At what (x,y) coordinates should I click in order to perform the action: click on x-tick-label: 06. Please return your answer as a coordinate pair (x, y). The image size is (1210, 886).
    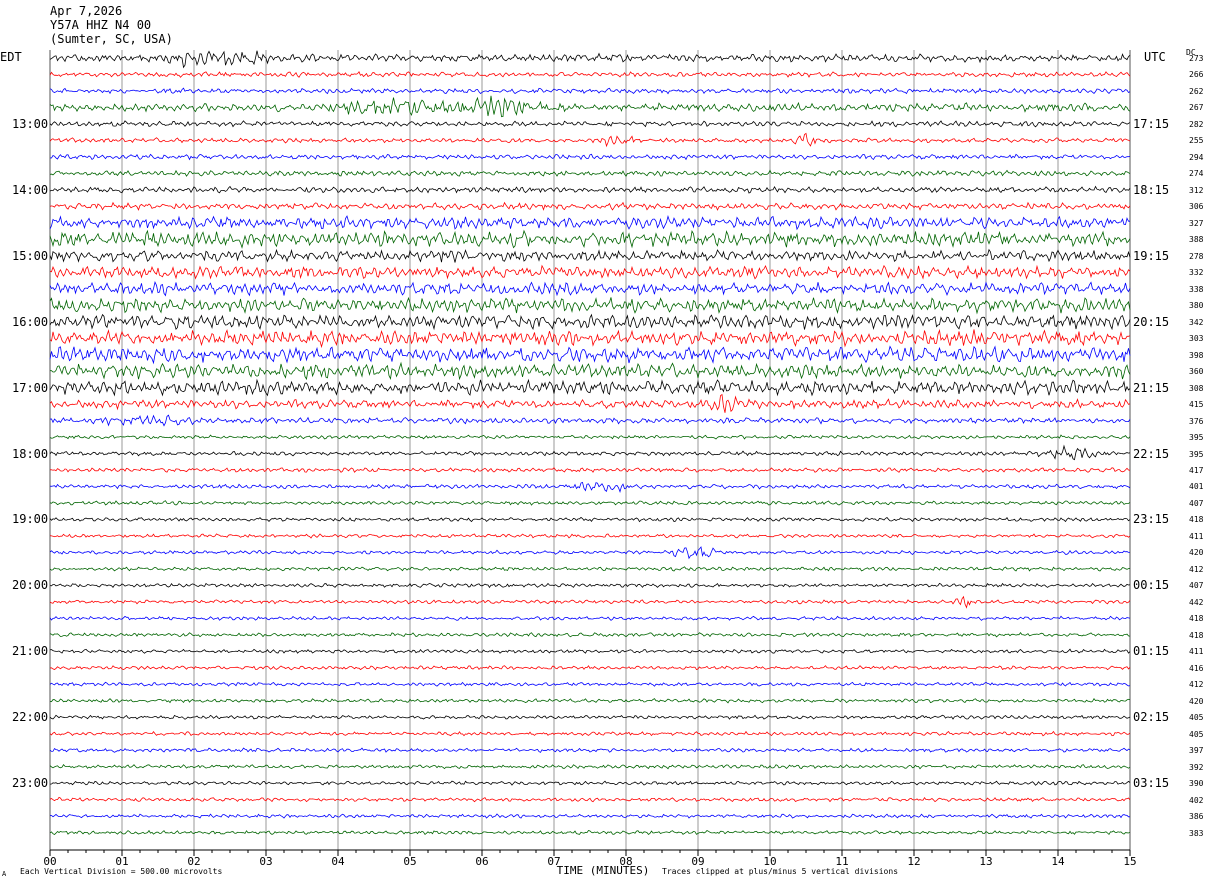
    Looking at the image, I should click on (481, 861).